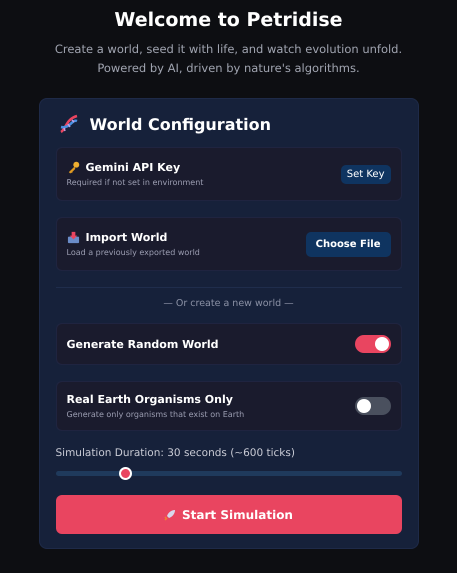 The image size is (457, 573). Describe the element at coordinates (229, 514) in the screenshot. I see `start-button: Start Simulation` at that location.